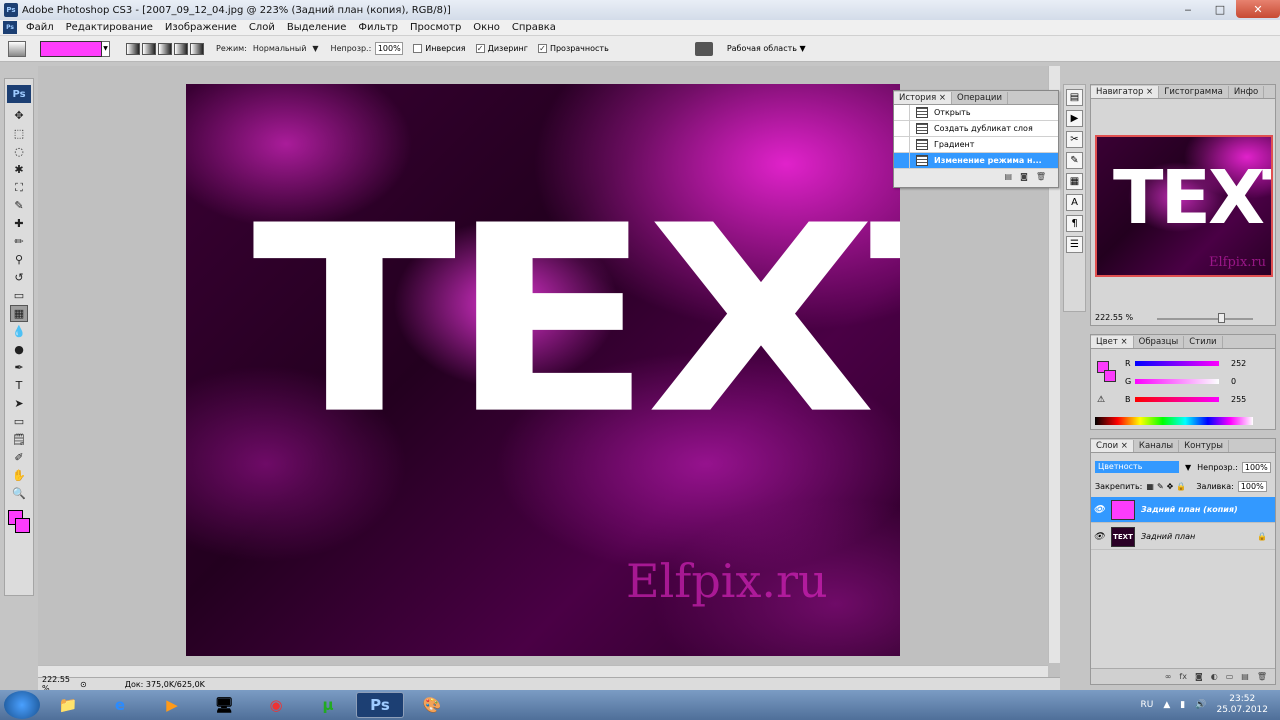 This screenshot has height=720, width=1280. What do you see at coordinates (19, 457) in the screenshot?
I see `eyedropper2-icon: ✐` at bounding box center [19, 457].